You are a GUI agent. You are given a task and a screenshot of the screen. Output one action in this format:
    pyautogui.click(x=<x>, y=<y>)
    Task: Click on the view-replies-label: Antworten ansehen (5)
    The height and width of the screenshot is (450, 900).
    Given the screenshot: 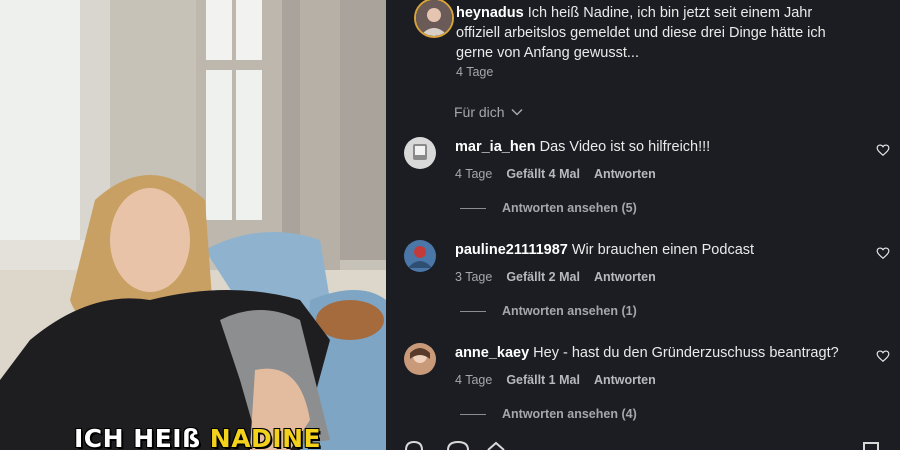 What is the action you would take?
    pyautogui.click(x=569, y=208)
    